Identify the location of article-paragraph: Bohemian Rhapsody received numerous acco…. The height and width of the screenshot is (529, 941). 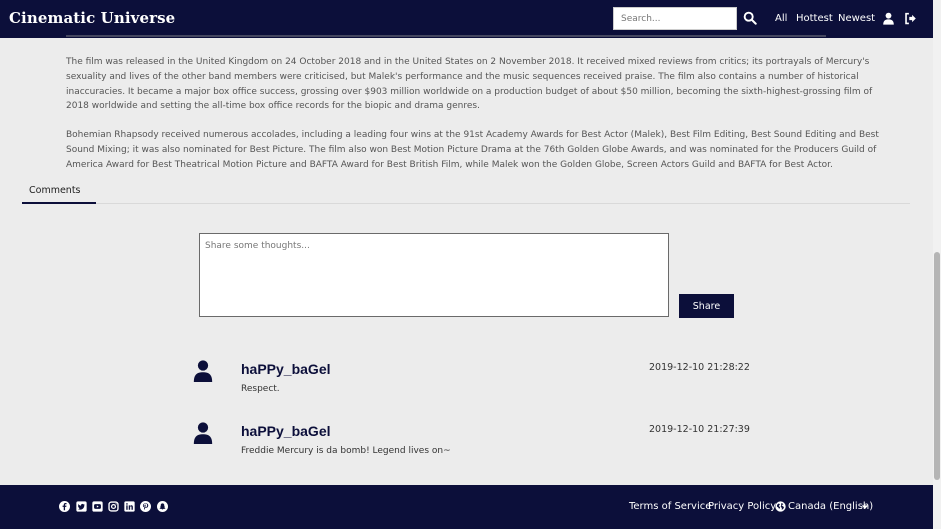
(472, 150).